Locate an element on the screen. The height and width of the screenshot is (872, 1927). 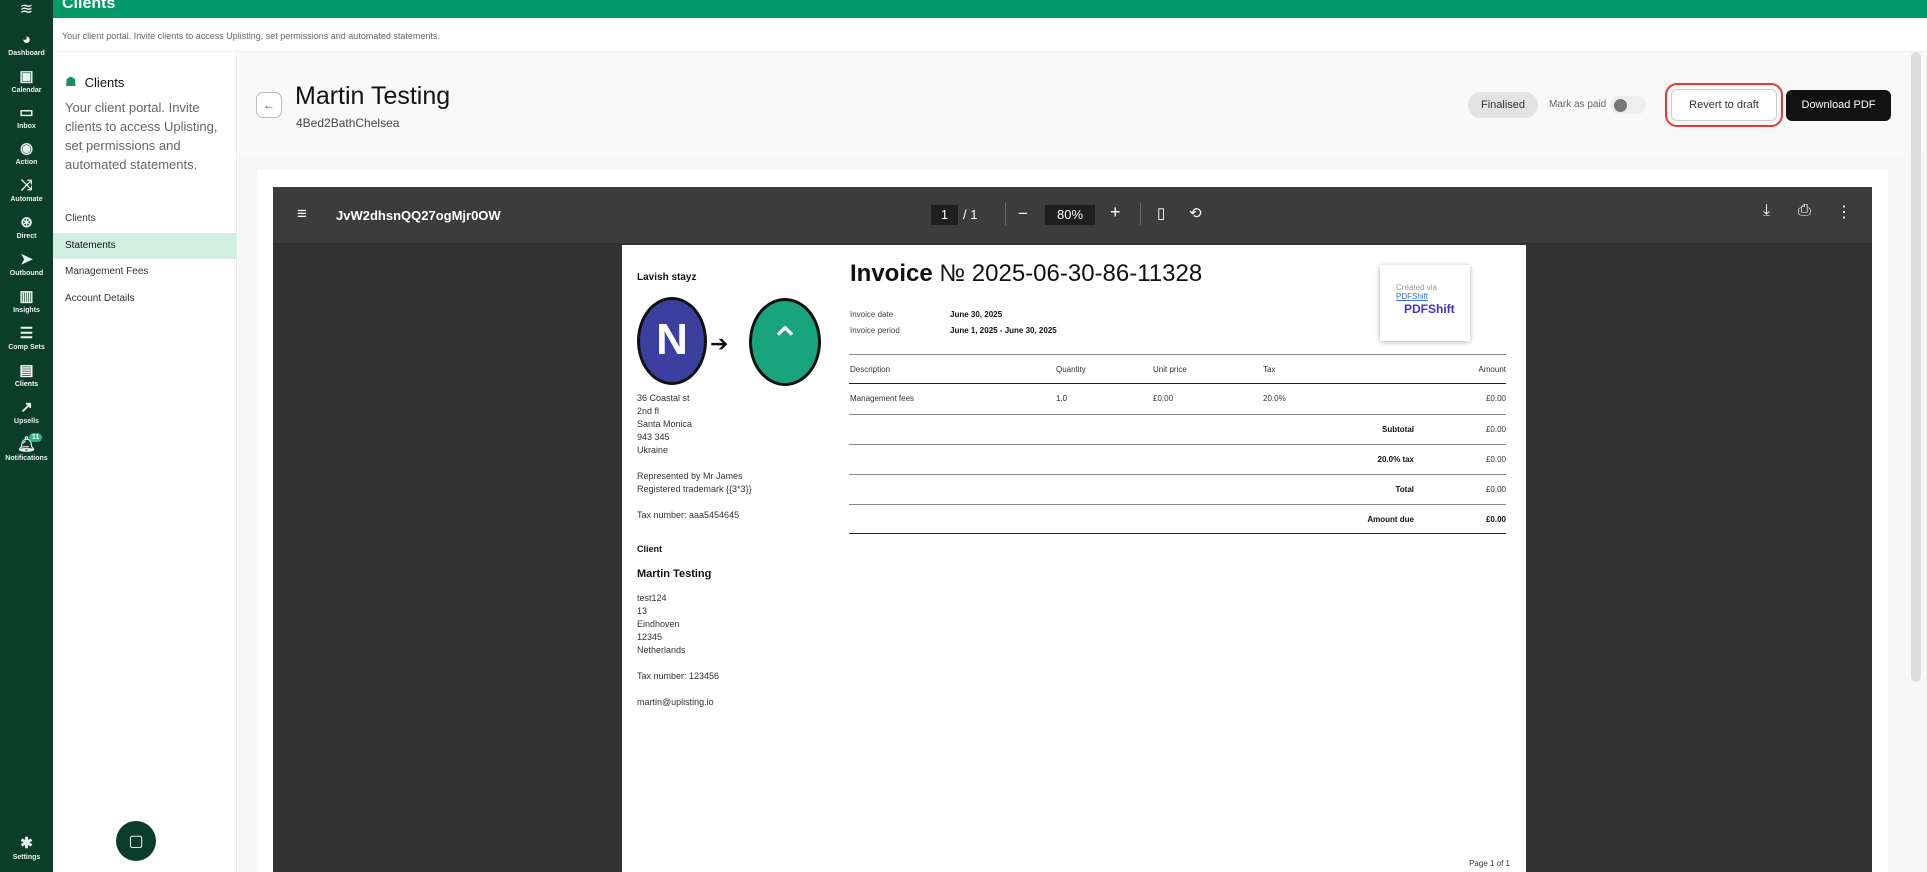
revert-to-draft-button: Revert to draft is located at coordinates (1724, 105).